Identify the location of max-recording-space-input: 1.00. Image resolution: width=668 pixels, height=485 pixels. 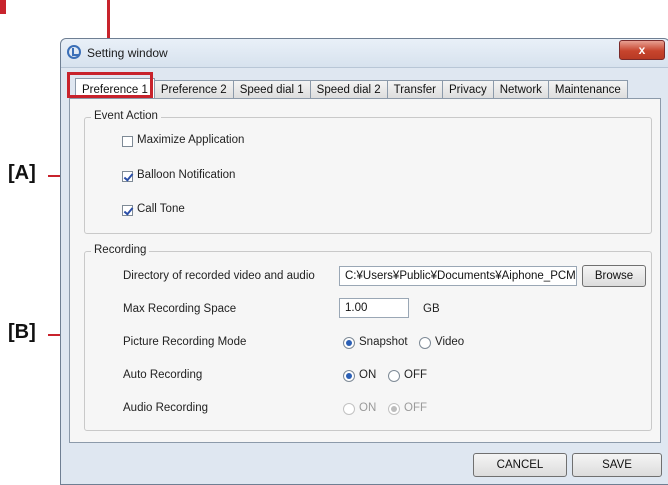
(374, 308).